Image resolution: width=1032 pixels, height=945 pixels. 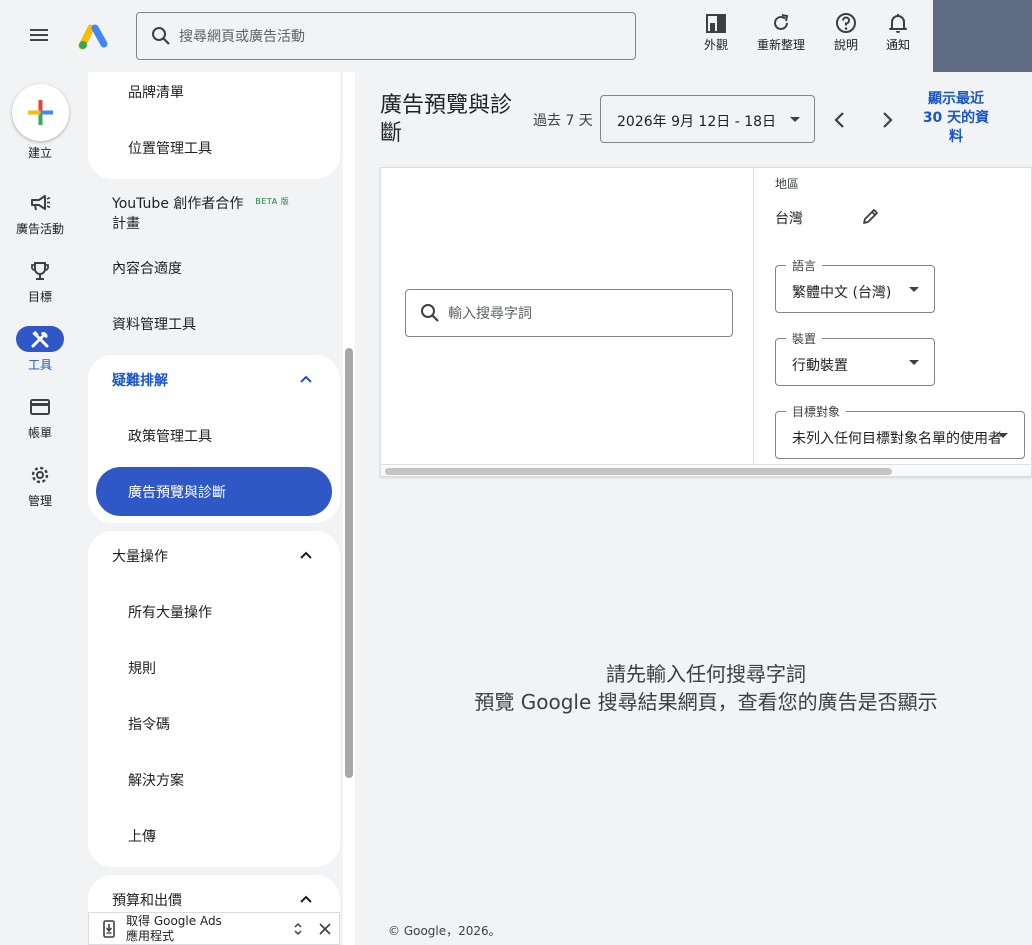 I want to click on device-label: 裝置, so click(x=804, y=338).